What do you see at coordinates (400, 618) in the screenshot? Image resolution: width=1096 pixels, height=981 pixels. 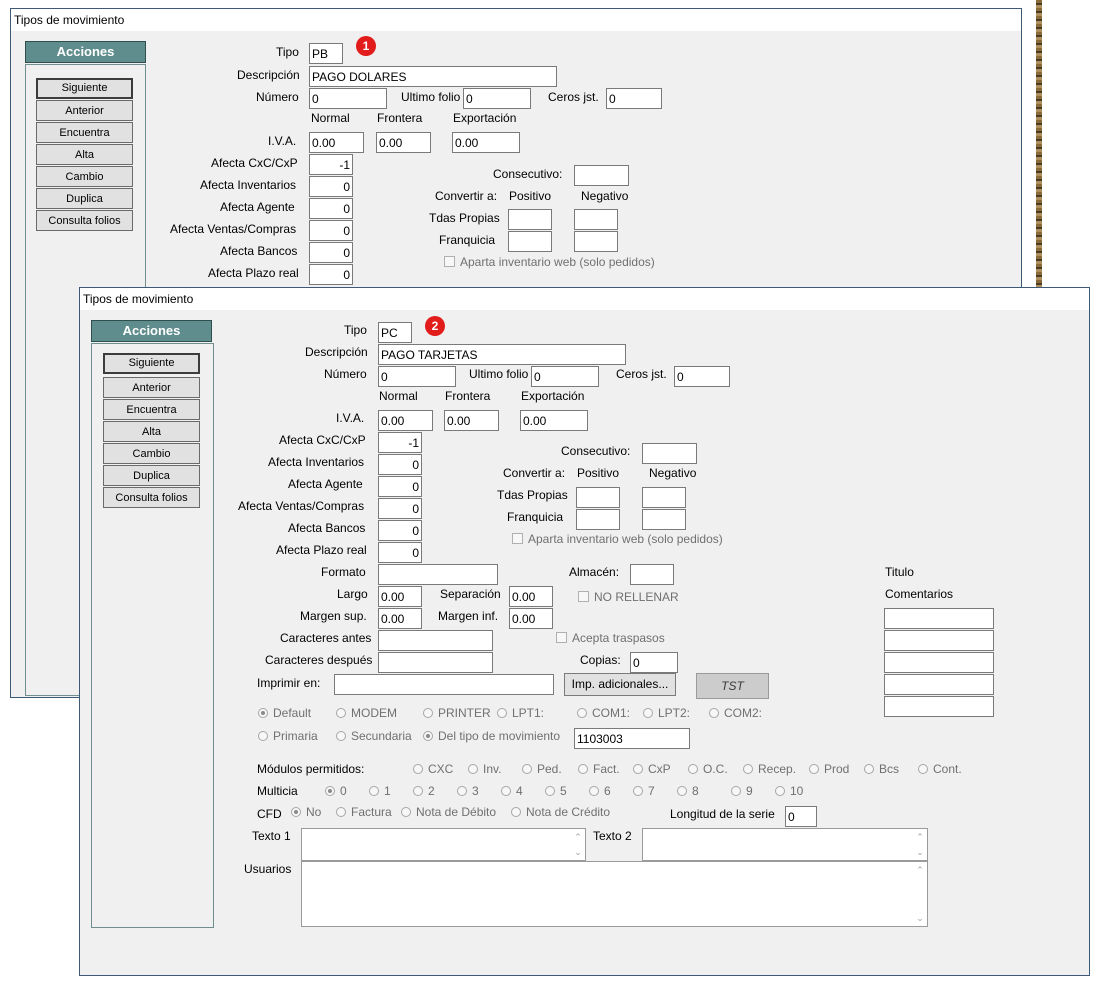 I see `margen-sup-input: 0.00` at bounding box center [400, 618].